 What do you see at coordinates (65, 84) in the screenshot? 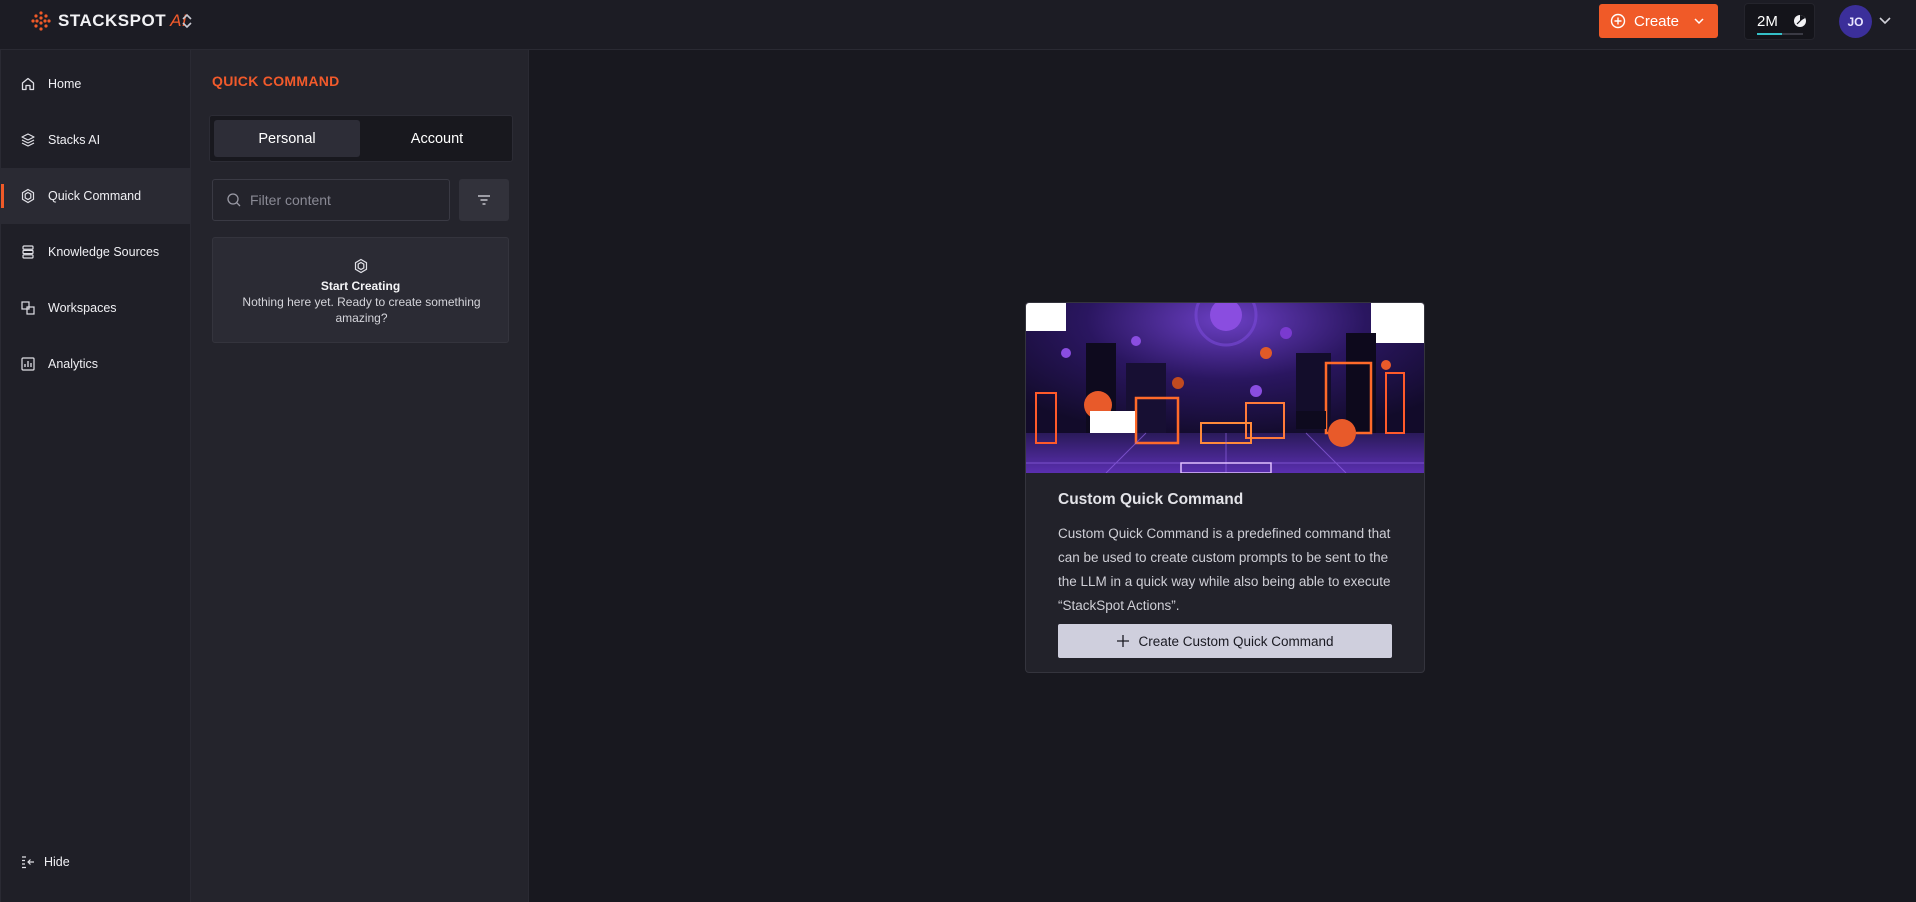
I see `sidebar-item-label: Home` at bounding box center [65, 84].